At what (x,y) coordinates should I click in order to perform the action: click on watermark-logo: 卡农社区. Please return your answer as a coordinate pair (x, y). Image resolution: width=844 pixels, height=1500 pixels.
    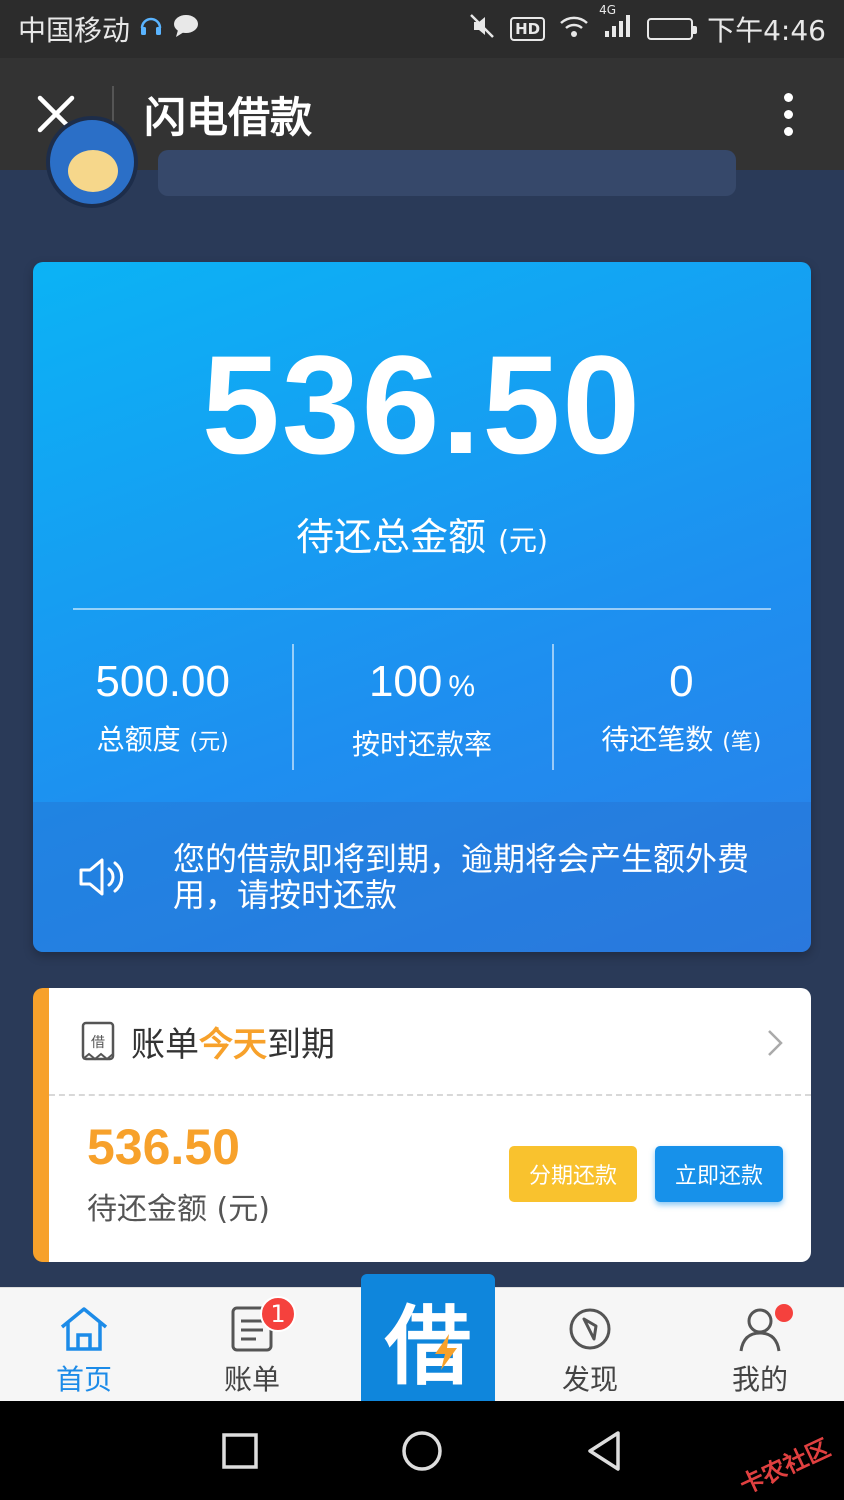
    Looking at the image, I should click on (785, 1466).